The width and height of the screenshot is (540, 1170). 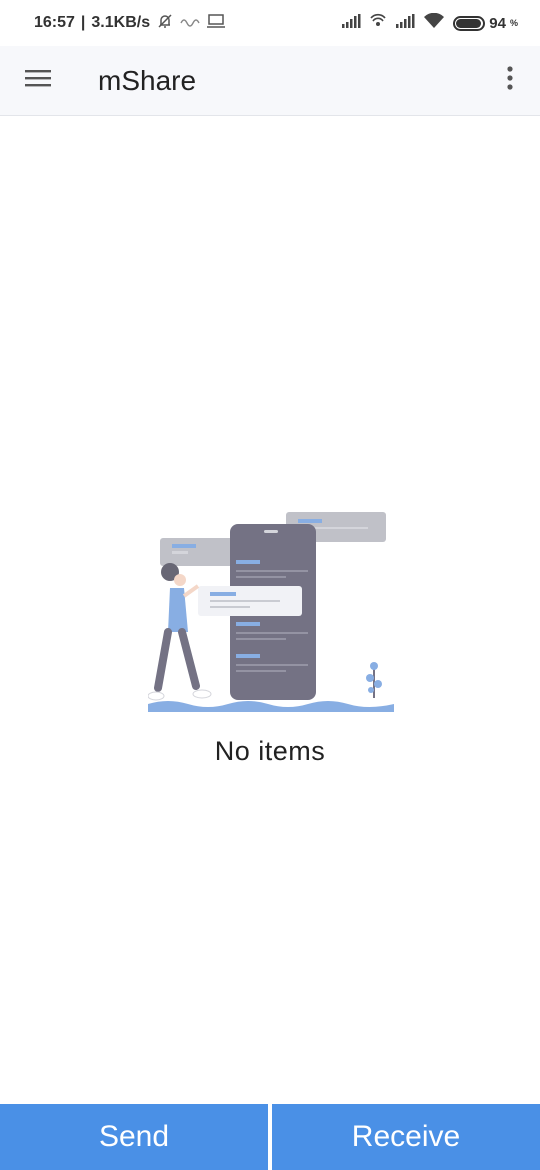 What do you see at coordinates (147, 80) in the screenshot?
I see `app-title: mShare` at bounding box center [147, 80].